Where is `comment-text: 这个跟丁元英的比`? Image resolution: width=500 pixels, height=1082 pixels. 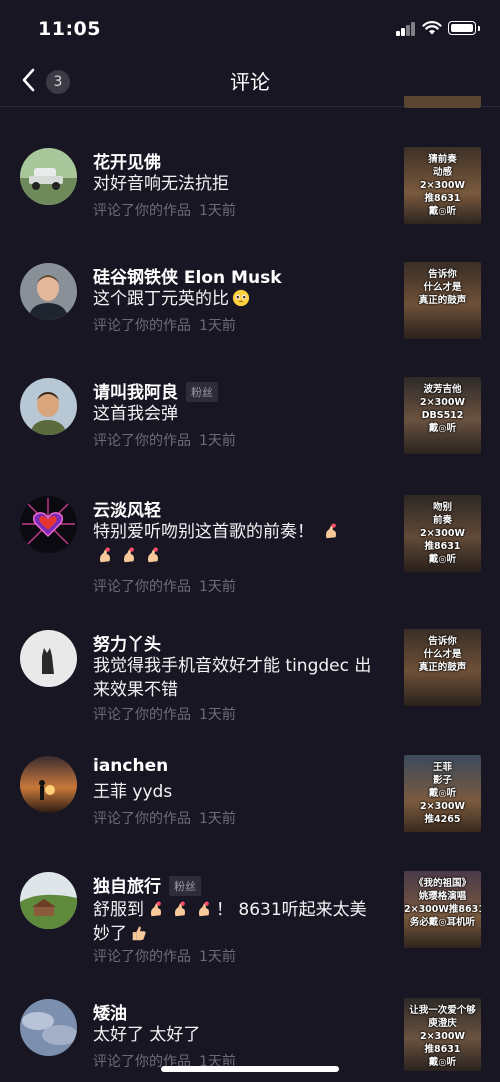
comment-text: 这个跟丁元英的比 is located at coordinates (233, 299).